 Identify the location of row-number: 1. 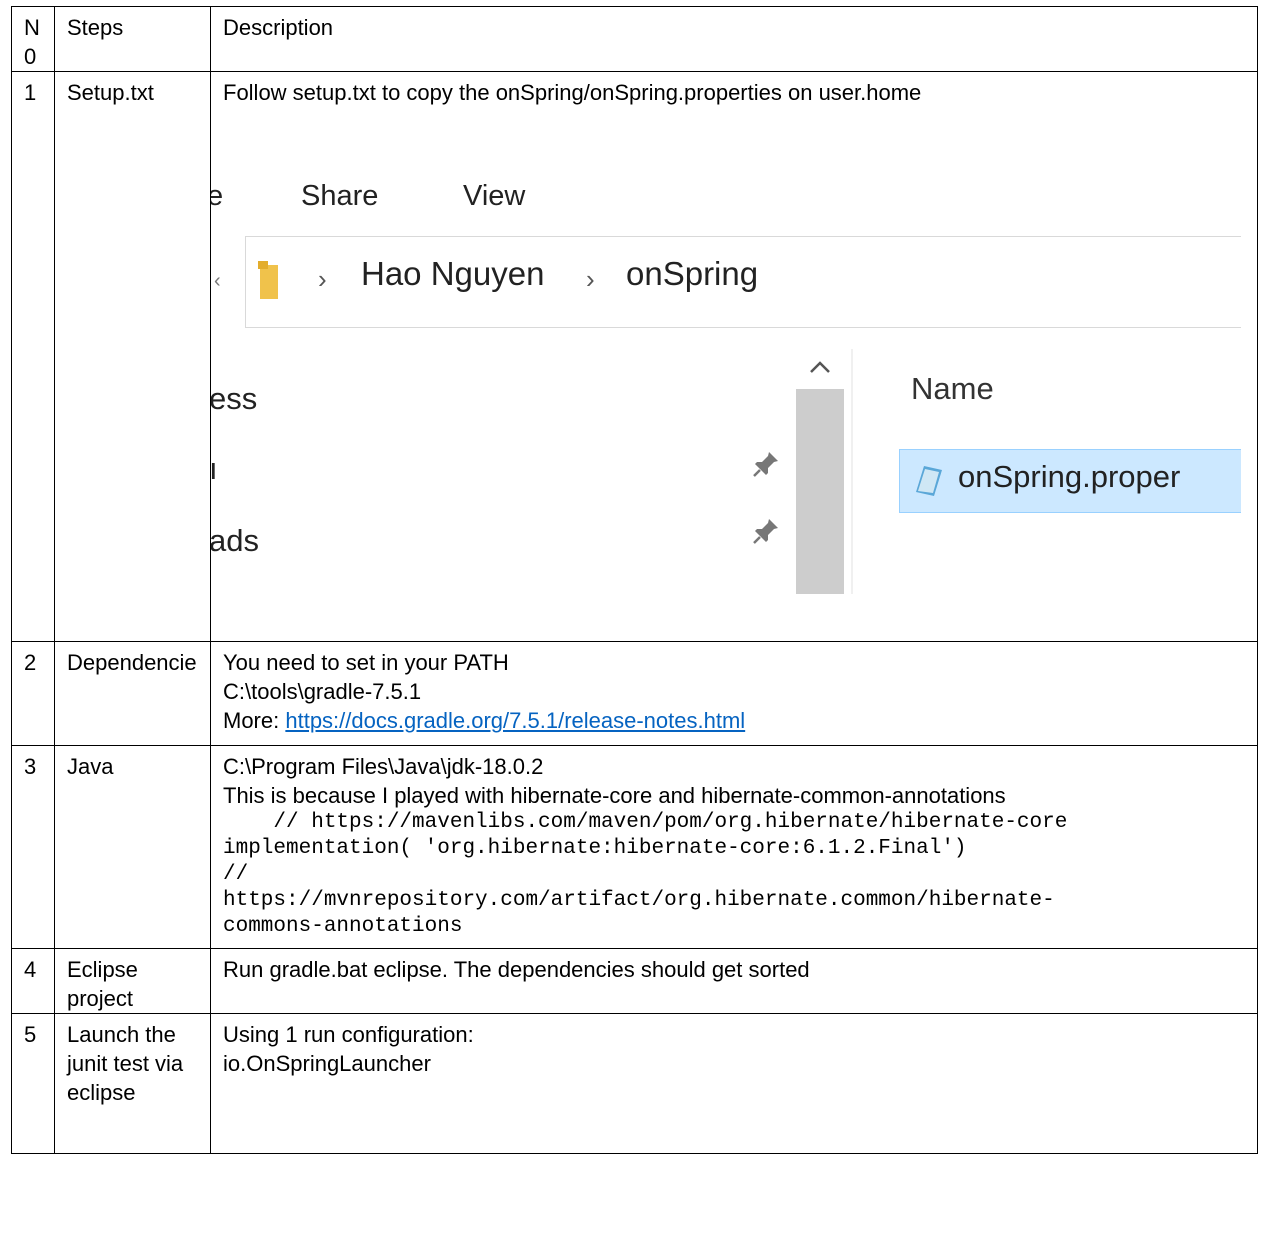
(33, 356).